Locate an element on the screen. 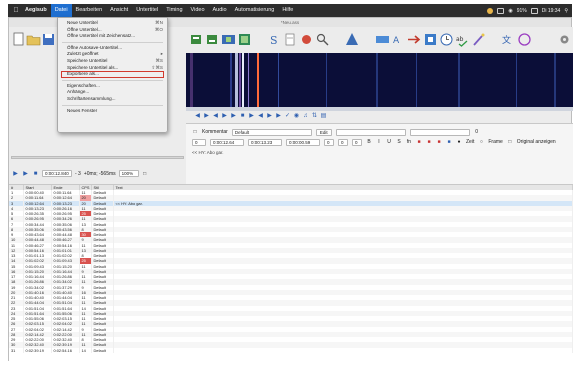 The image size is (579, 366). color-outline-icon: ■ is located at coordinates (439, 142).